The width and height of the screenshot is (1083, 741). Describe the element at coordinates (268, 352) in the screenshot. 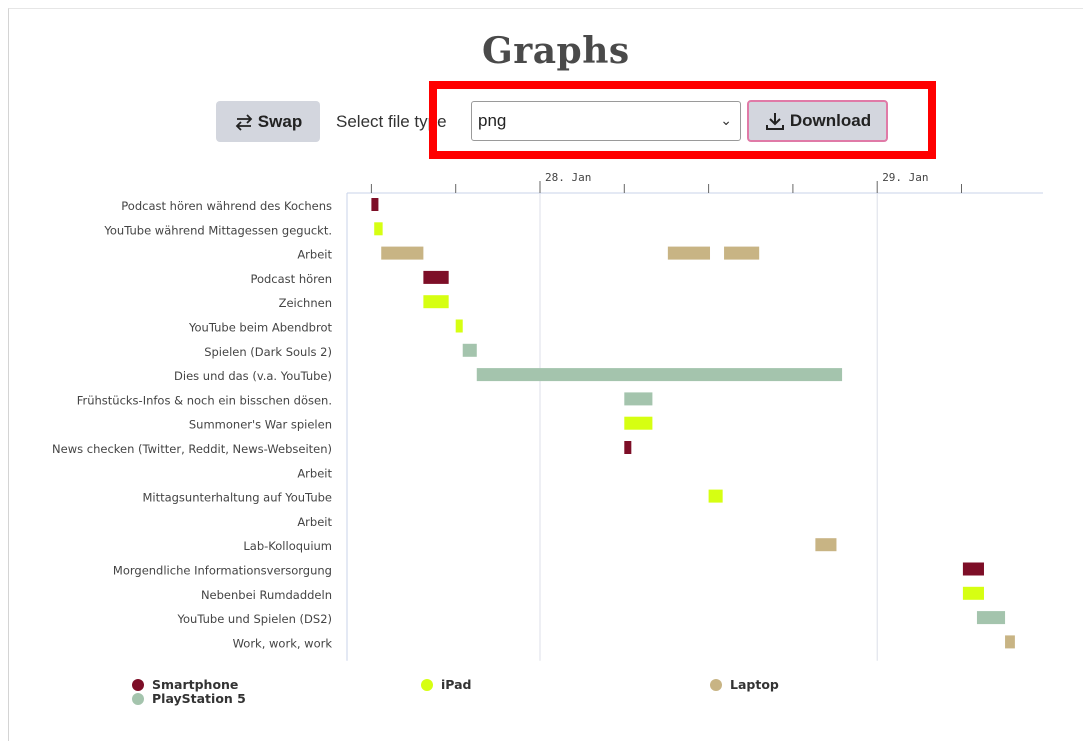

I see `row-label: Spielen (Dark Souls 2)` at that location.